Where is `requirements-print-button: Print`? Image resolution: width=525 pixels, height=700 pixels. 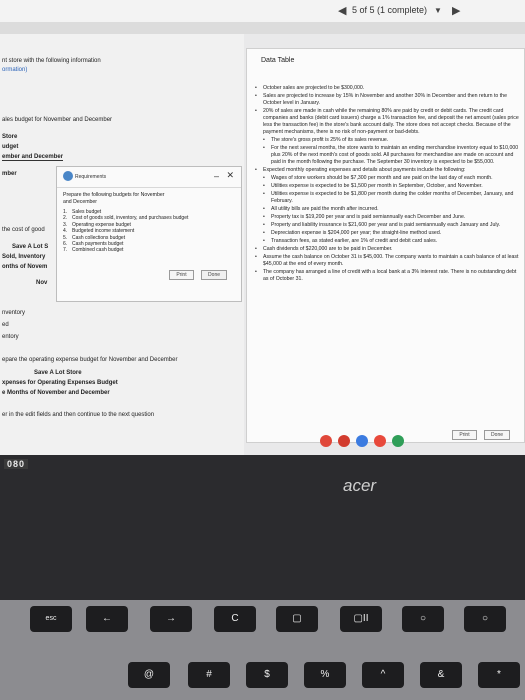
requirements-print-button: Print is located at coordinates (181, 275).